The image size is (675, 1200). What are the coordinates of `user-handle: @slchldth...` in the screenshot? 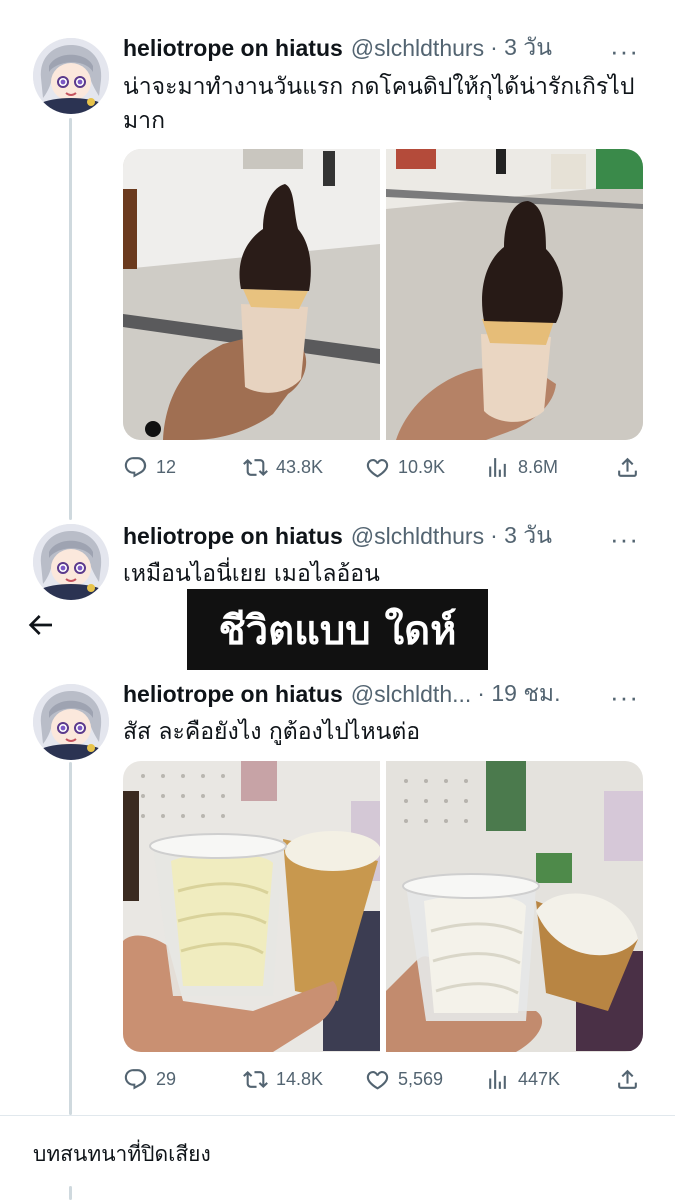 It's located at (411, 694).